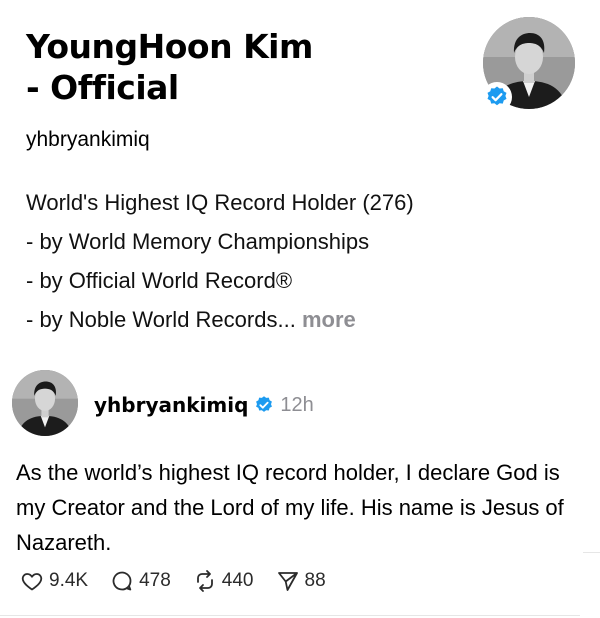  Describe the element at coordinates (102, 87) in the screenshot. I see `profile-name-line2: - Official` at that location.